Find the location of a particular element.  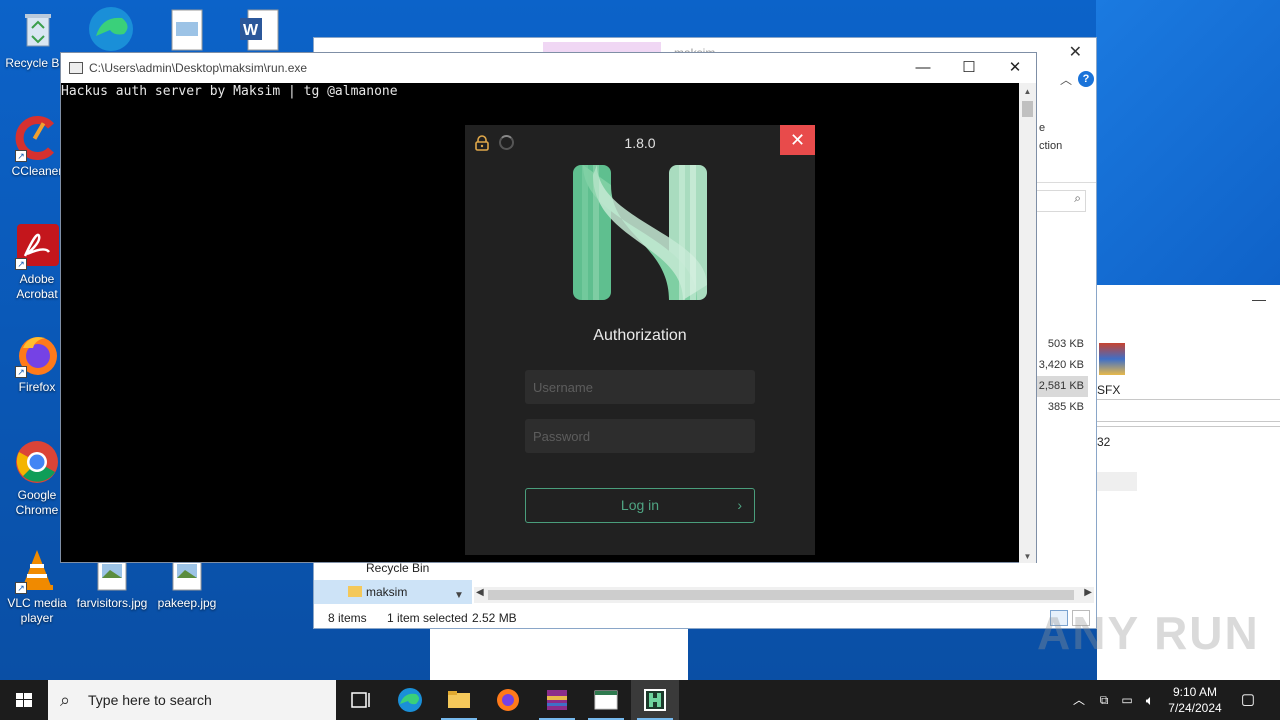

ribbon-text: e is located at coordinates (1042, 128).